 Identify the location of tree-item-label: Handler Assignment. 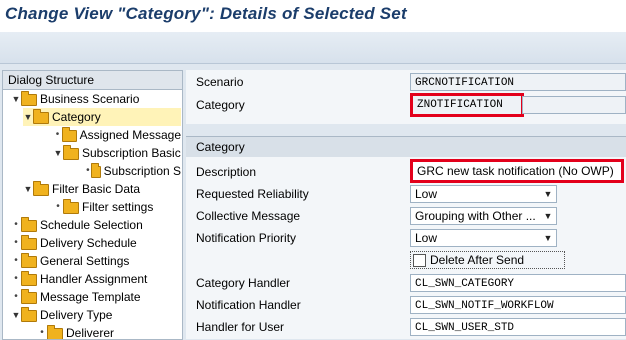
(94, 279).